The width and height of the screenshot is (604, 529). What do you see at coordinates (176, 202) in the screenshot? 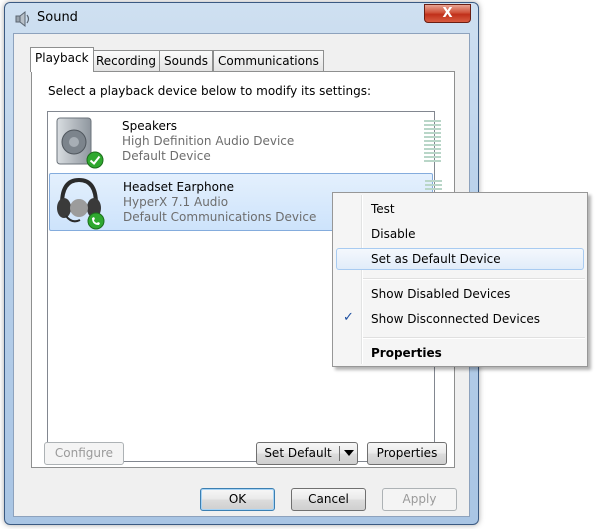
I see `device-driver: HyperX 7.1 Audio` at bounding box center [176, 202].